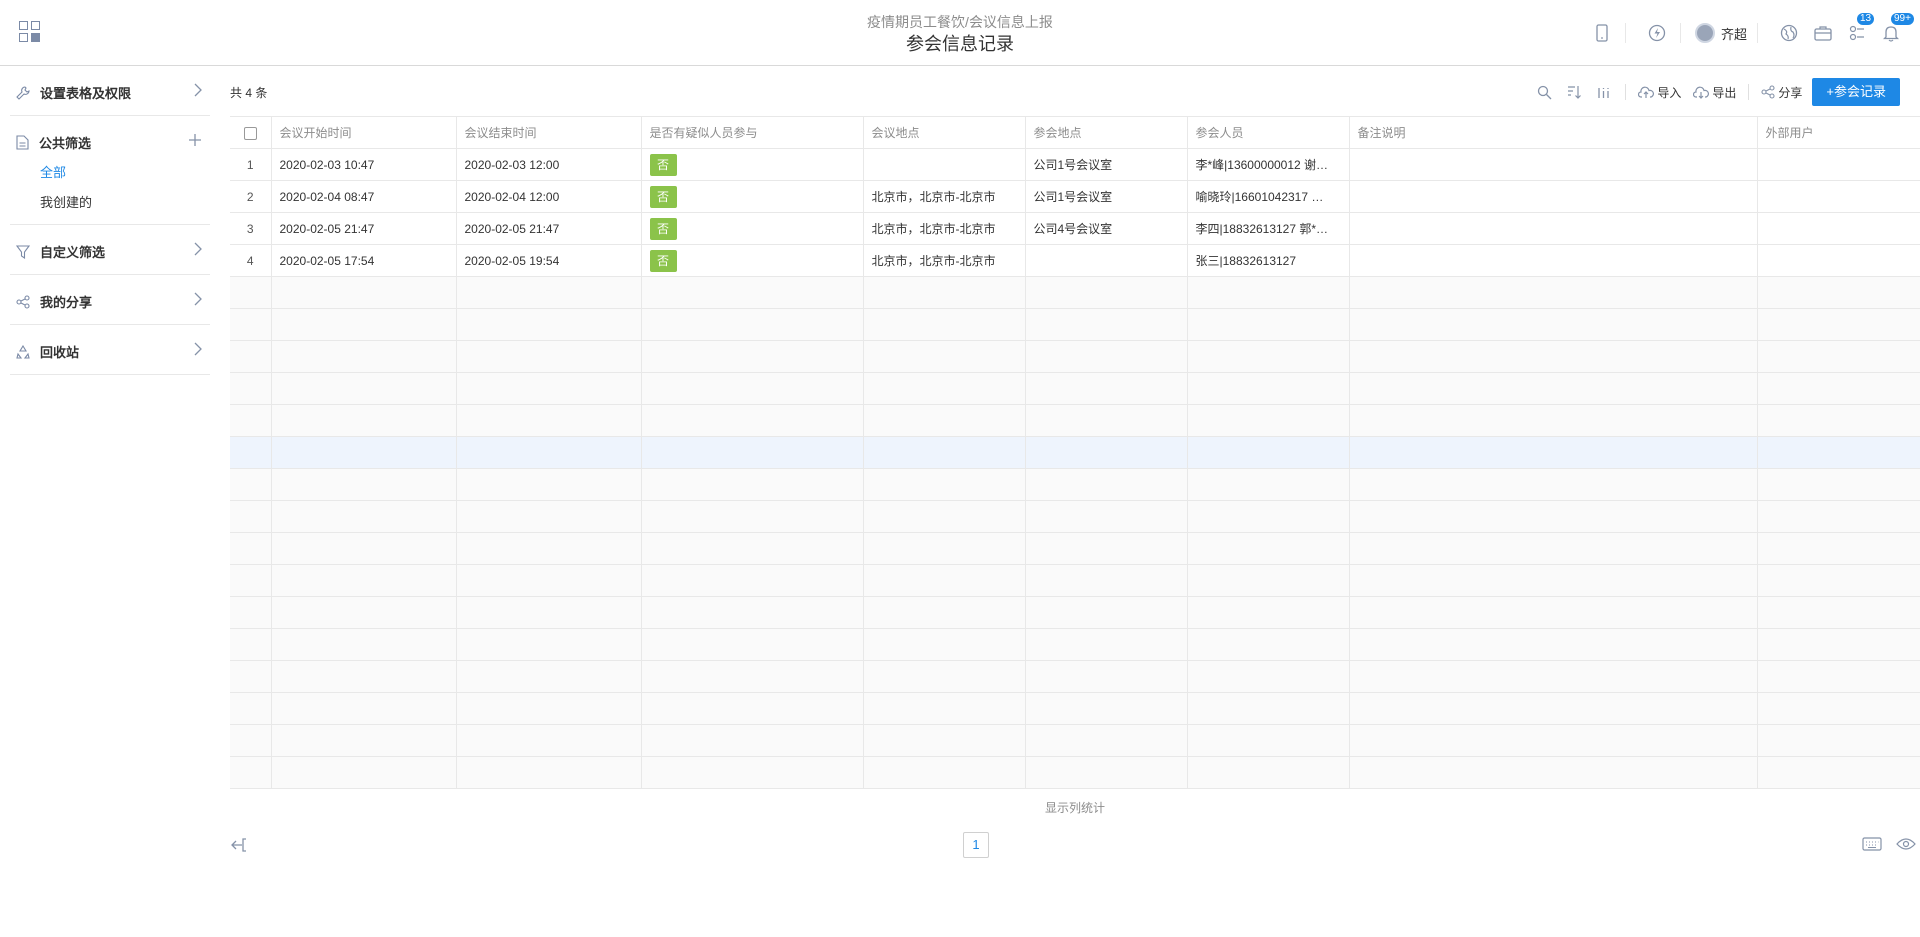 This screenshot has width=1920, height=937. What do you see at coordinates (1859, 29) in the screenshot?
I see `tasks-icon: 13` at bounding box center [1859, 29].